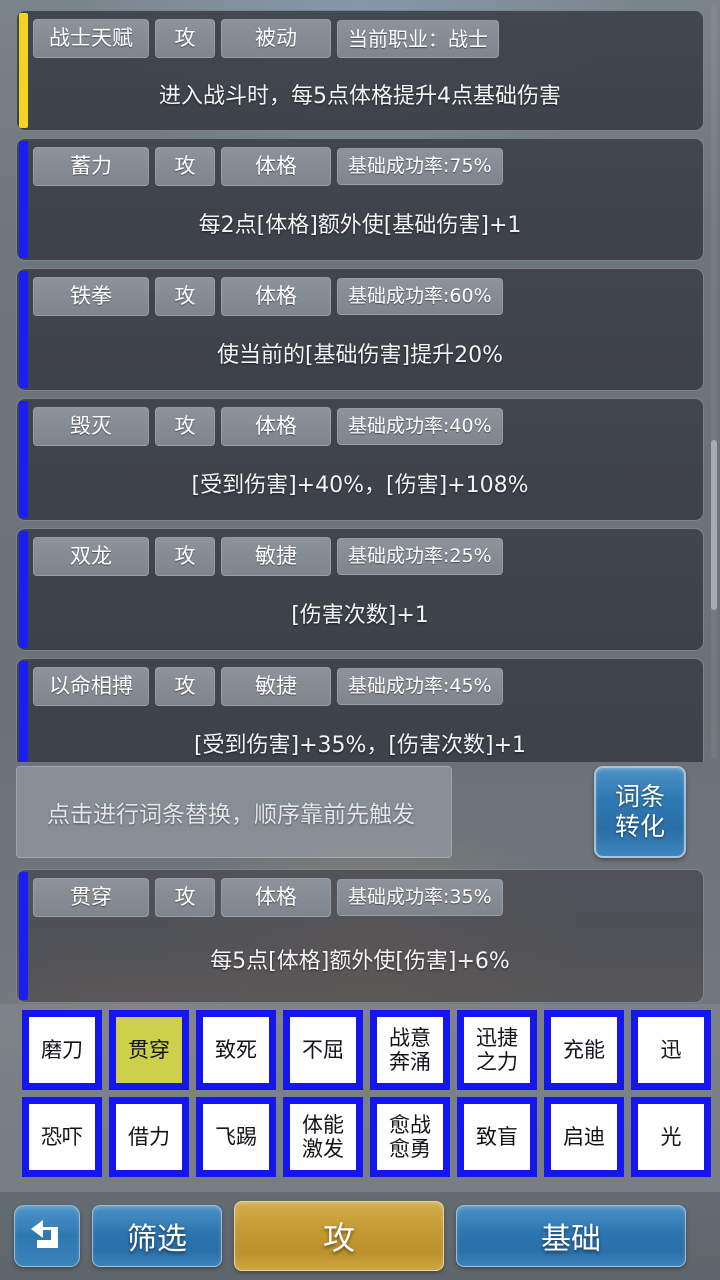  I want to click on card-header: 蓄力攻体格 基础成功率:75%, so click(360, 162).